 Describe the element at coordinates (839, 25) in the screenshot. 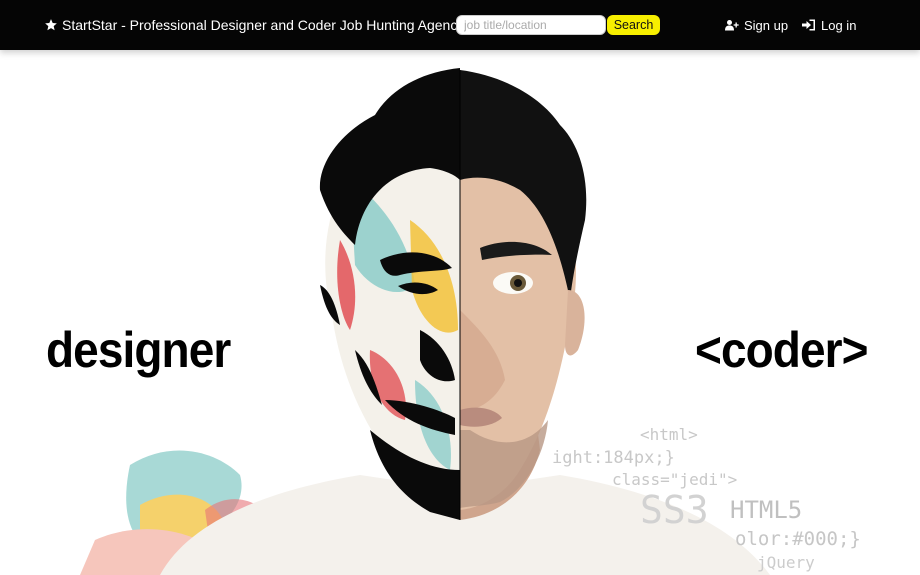

I see `login-label: Log in` at that location.